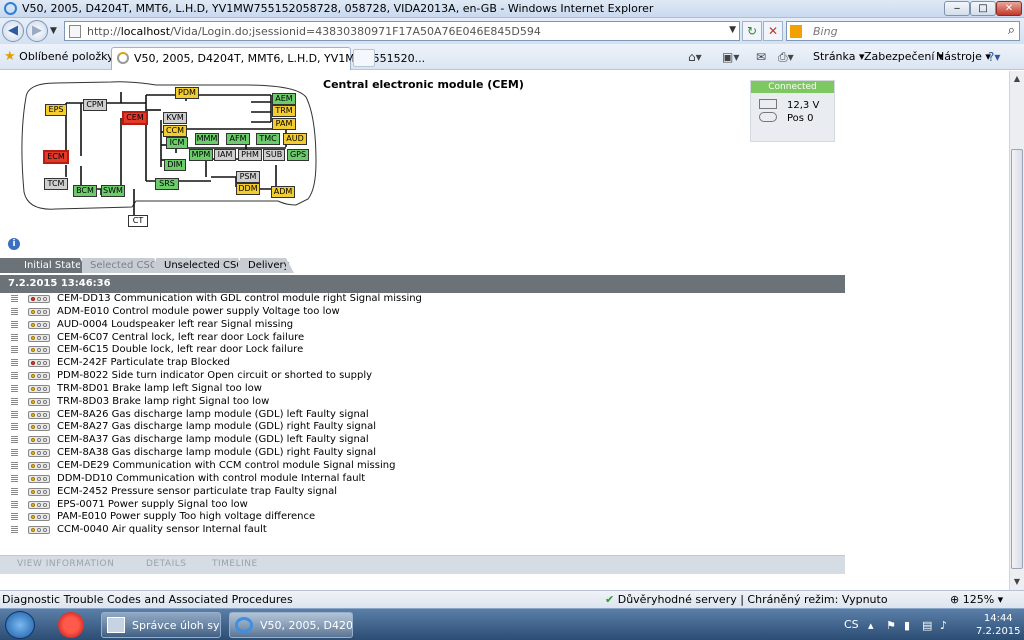 Image resolution: width=1024 pixels, height=640 pixels. Describe the element at coordinates (298, 155) in the screenshot. I see `module-gps: GPS` at that location.